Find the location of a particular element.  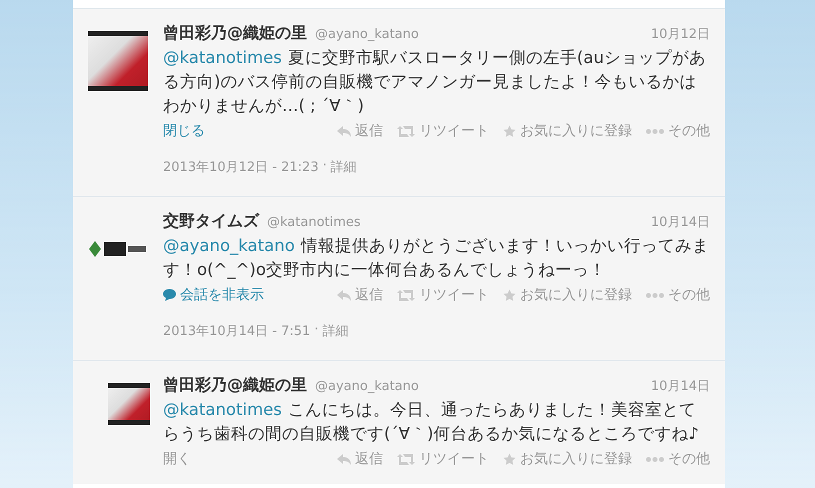

tweet-text: @katanotimes こんにちは。今日、通ったらありました！美容室とてらうち歯科の間の自販機です(´∀｀)何台あるか気になるところですね♪ is located at coordinates (431, 422).